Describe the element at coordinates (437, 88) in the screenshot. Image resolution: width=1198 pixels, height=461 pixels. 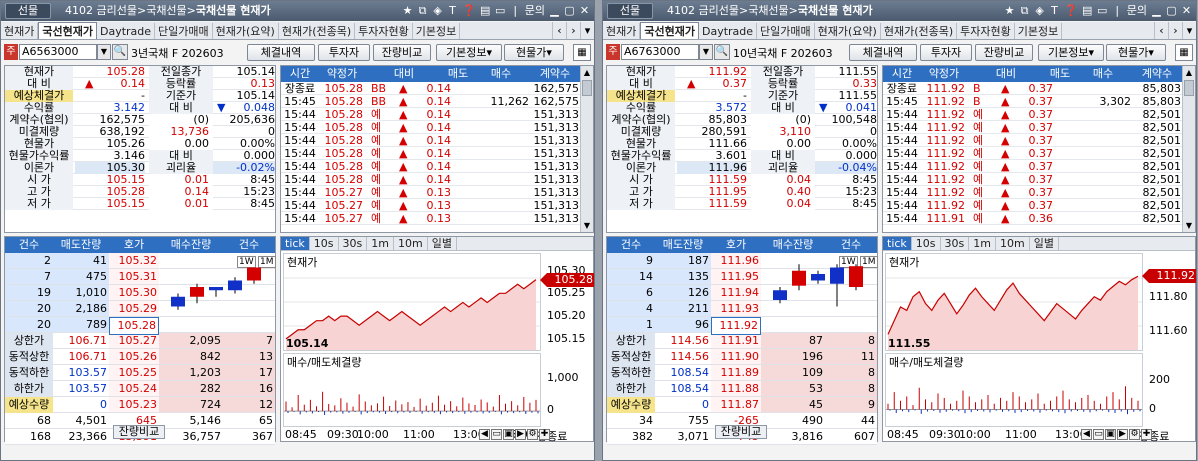
I see `table-row: 장종료 105.28 BB ▲ 0.14 162,575` at that location.